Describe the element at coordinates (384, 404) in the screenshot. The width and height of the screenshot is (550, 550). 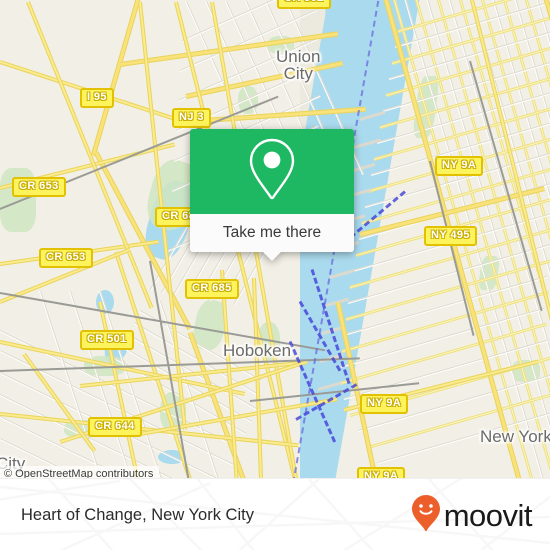
I see `shield-ny-9a-mid: NY 9A` at that location.